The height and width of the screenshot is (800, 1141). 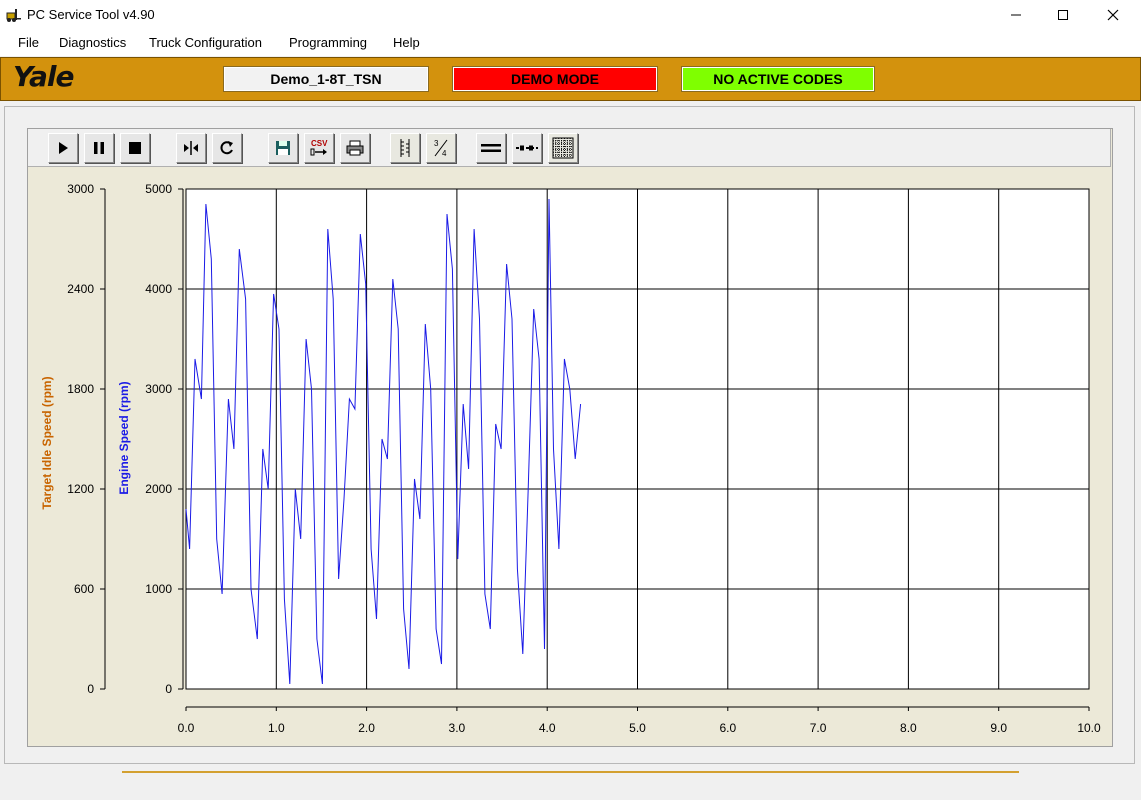 What do you see at coordinates (91, 14) in the screenshot?
I see `window-title: PC Service Tool v4.90` at bounding box center [91, 14].